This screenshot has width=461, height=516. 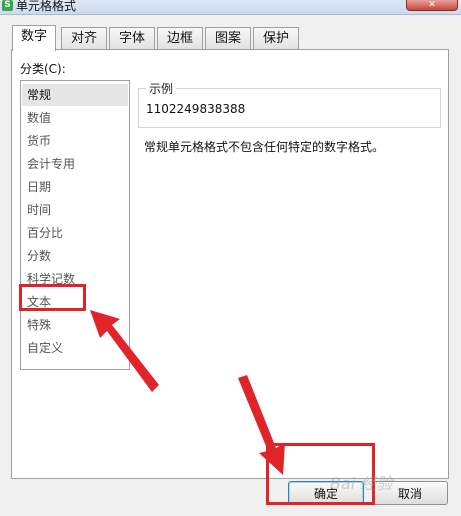 What do you see at coordinates (196, 109) in the screenshot?
I see `sample-value: 1102249838388` at bounding box center [196, 109].